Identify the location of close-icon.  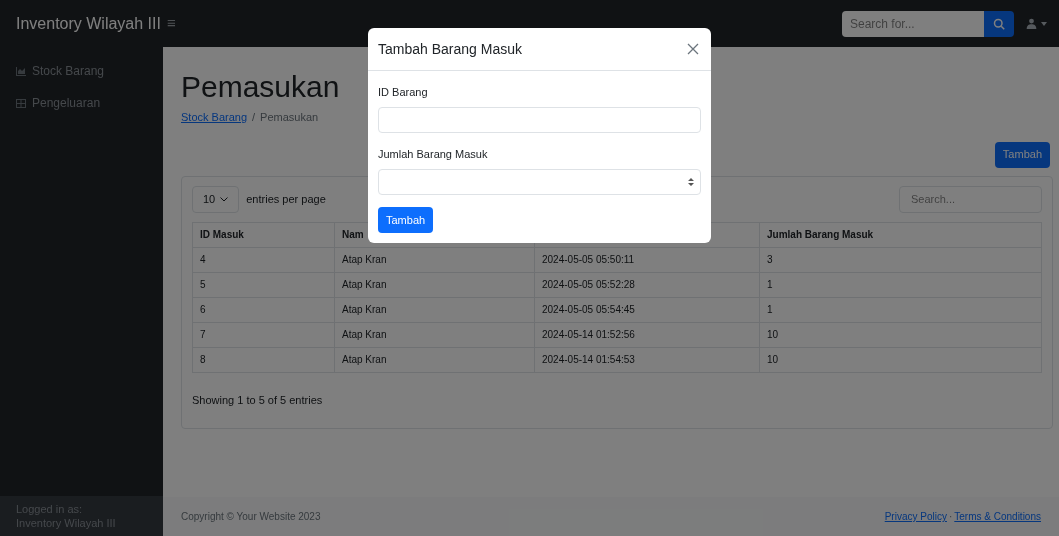
(693, 49).